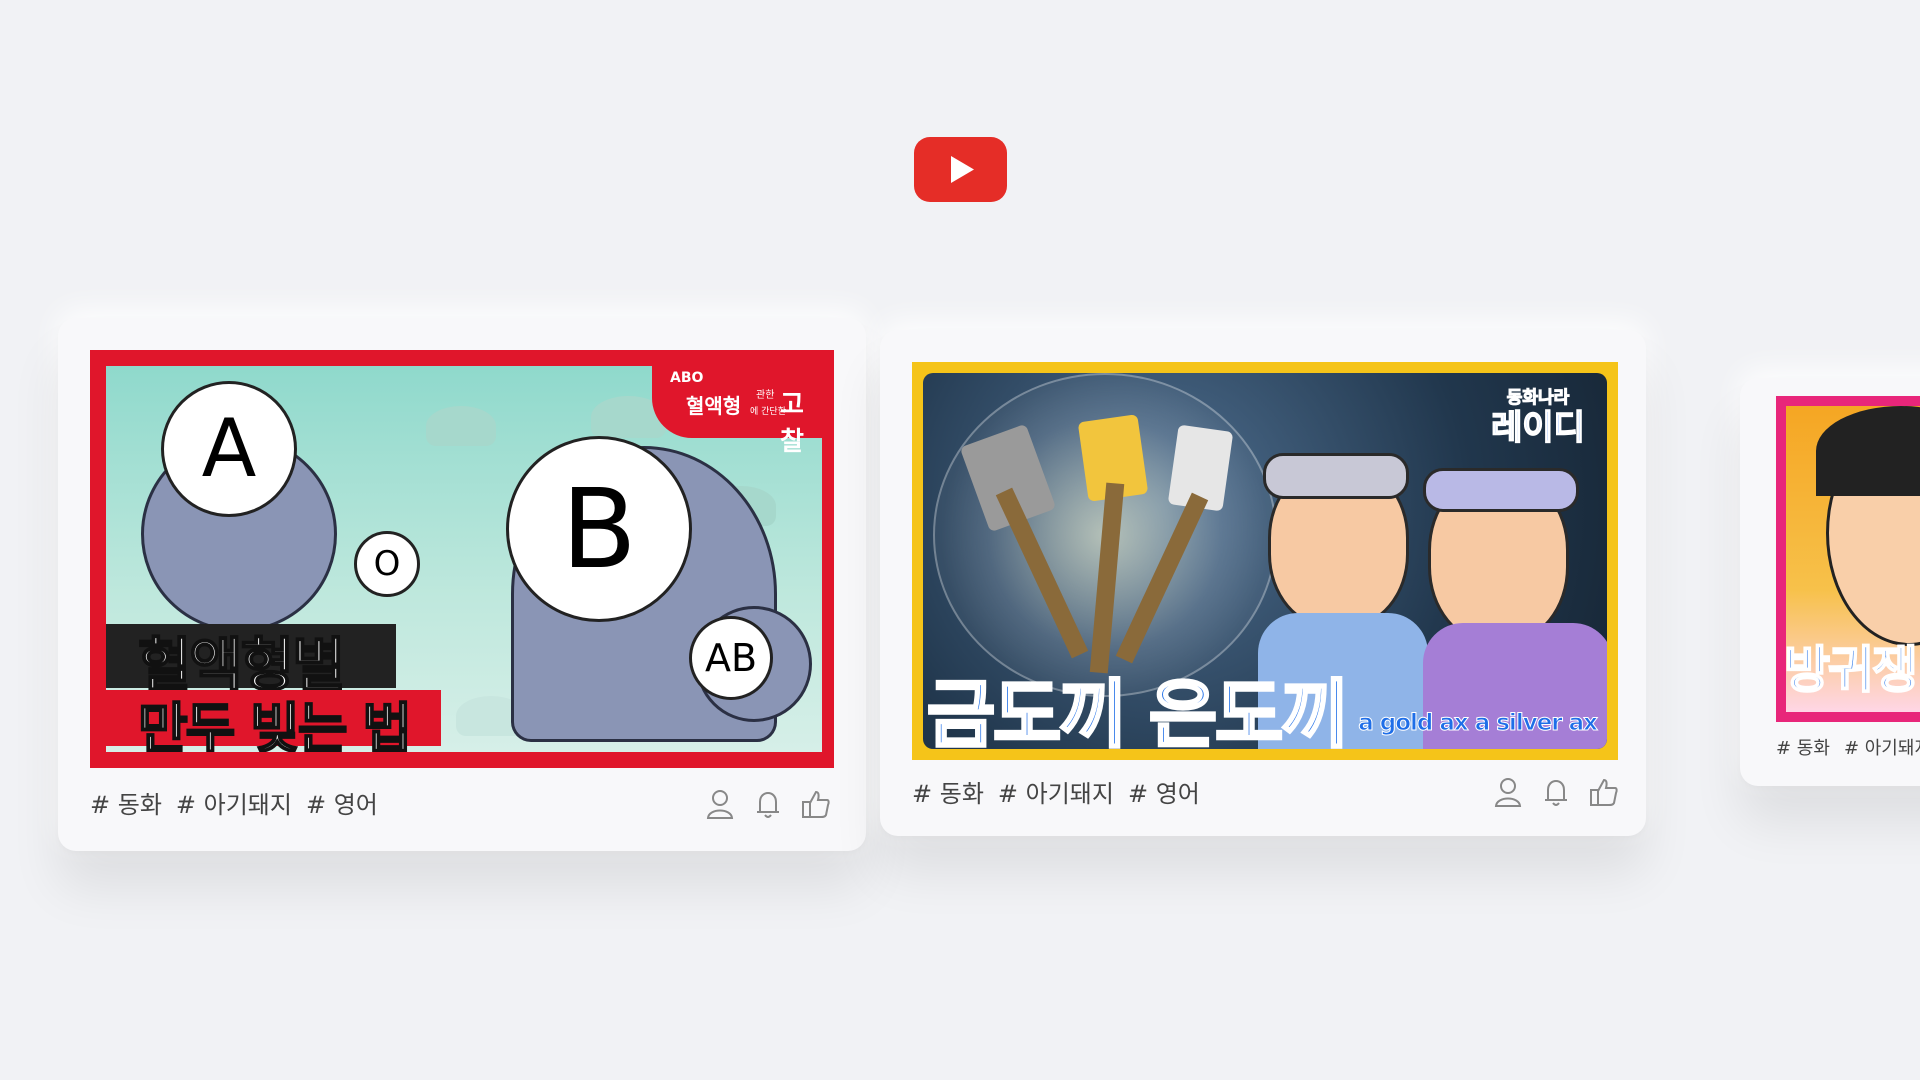 This screenshot has width=1920, height=1080. What do you see at coordinates (765, 395) in the screenshot?
I see `badge-small1: 관한` at bounding box center [765, 395].